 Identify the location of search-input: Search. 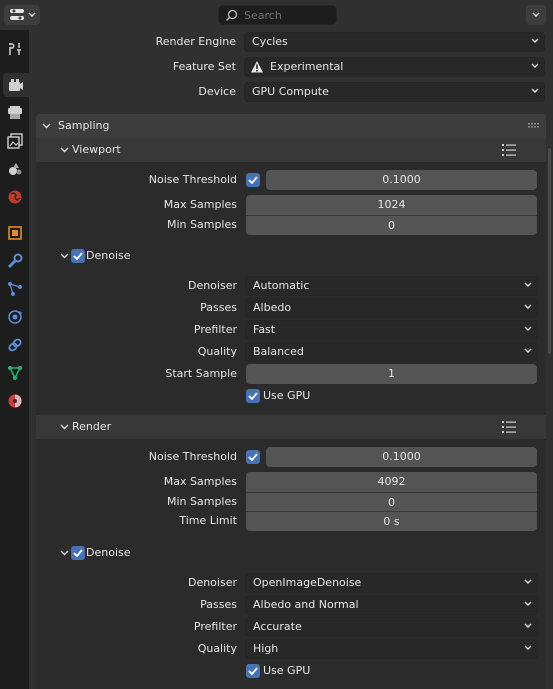
(277, 15).